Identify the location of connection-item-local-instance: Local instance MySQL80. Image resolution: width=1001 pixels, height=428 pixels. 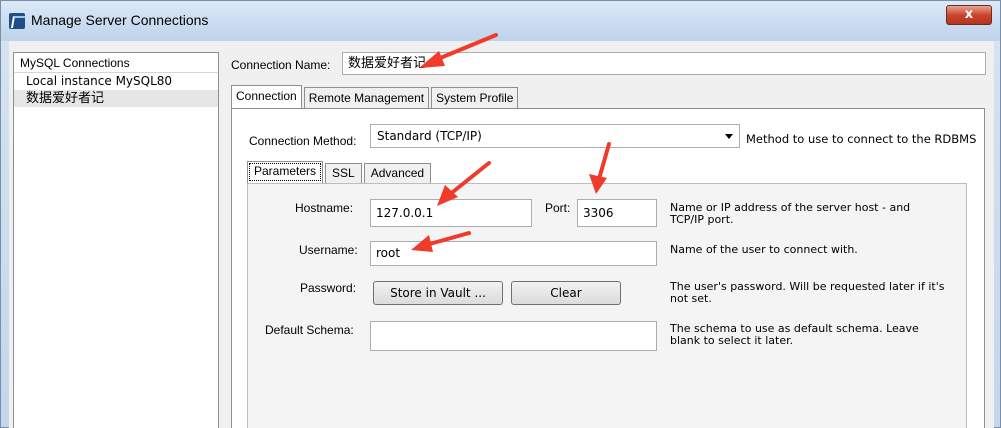
(116, 81).